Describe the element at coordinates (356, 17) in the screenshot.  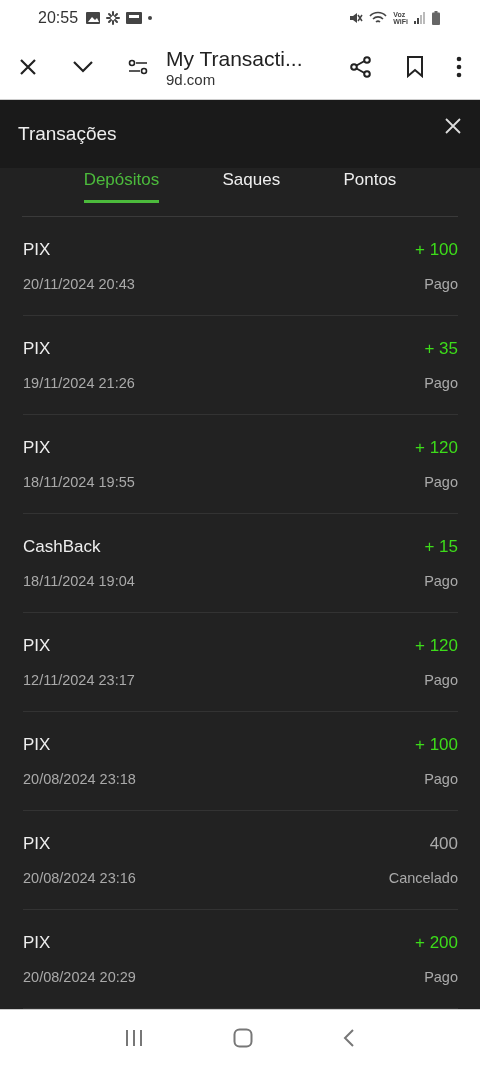
I see `muted-icon` at that location.